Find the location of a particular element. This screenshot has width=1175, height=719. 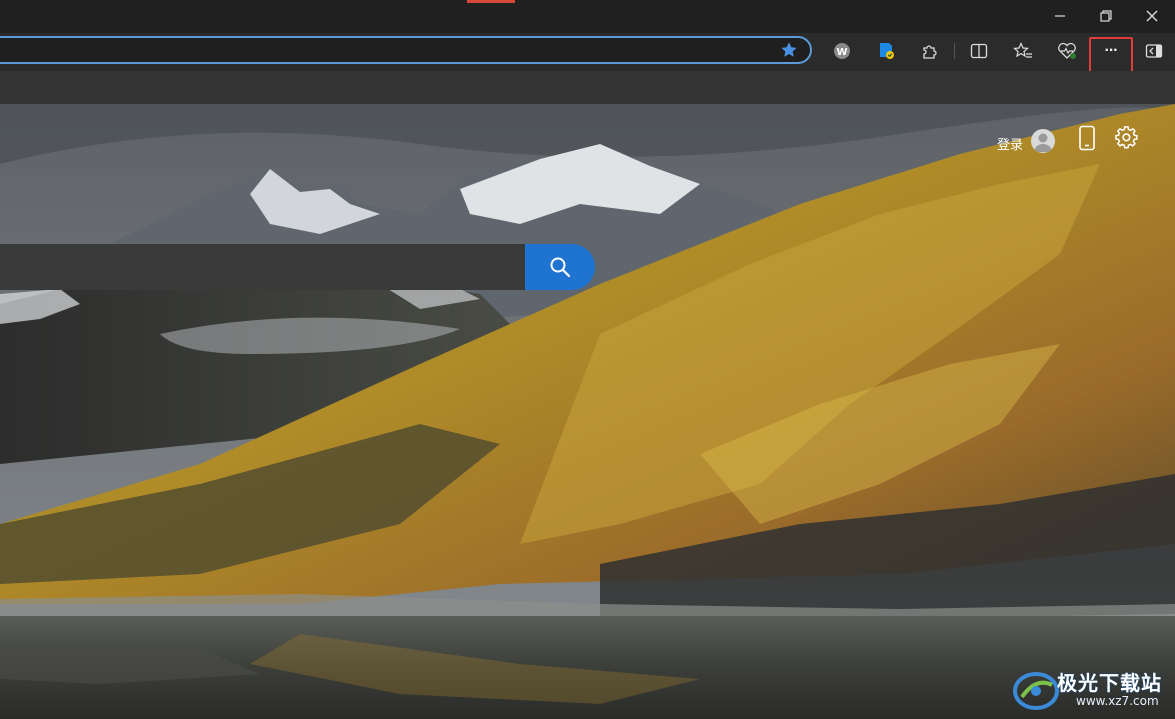

wps-extension-button: W is located at coordinates (842, 51).